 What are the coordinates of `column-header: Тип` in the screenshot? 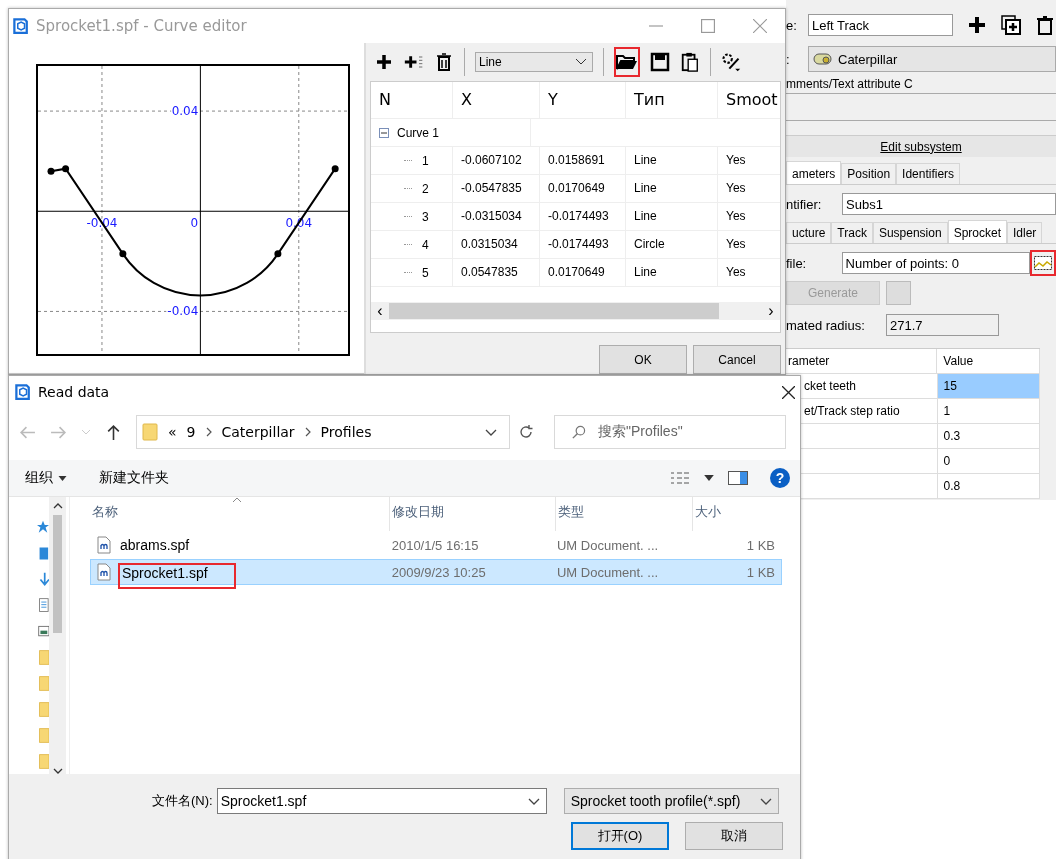 It's located at (672, 100).